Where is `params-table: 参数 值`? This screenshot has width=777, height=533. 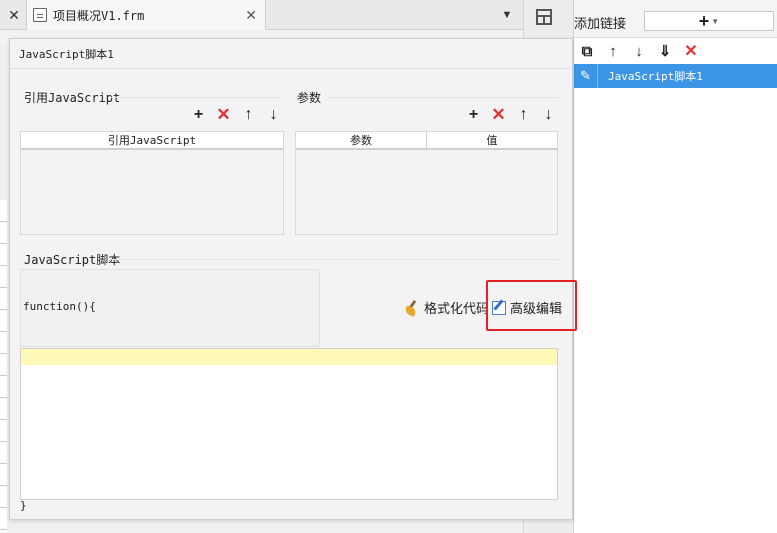
params-table: 参数 值 is located at coordinates (426, 183).